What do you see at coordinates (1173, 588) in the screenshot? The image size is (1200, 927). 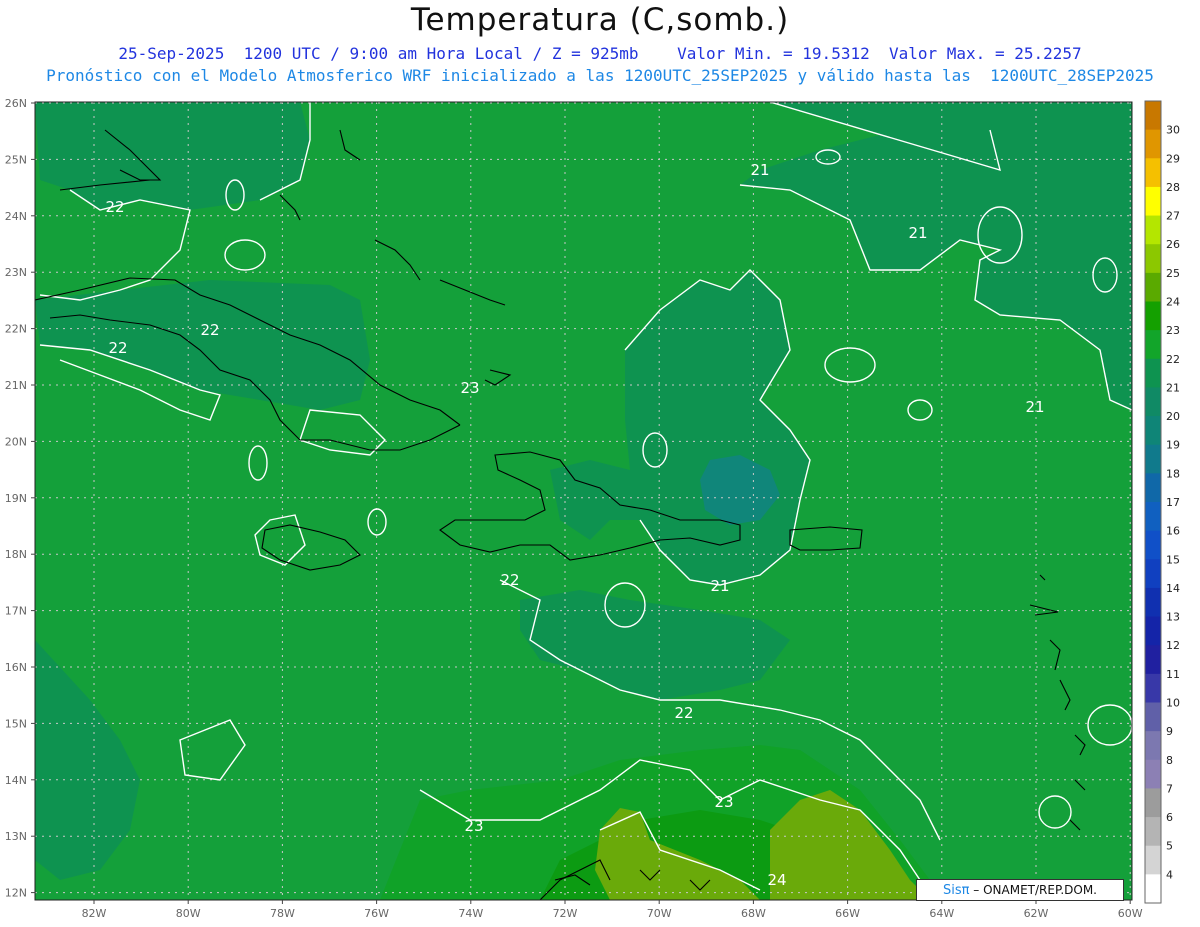 I see `colorbar-label-14: 14` at bounding box center [1173, 588].